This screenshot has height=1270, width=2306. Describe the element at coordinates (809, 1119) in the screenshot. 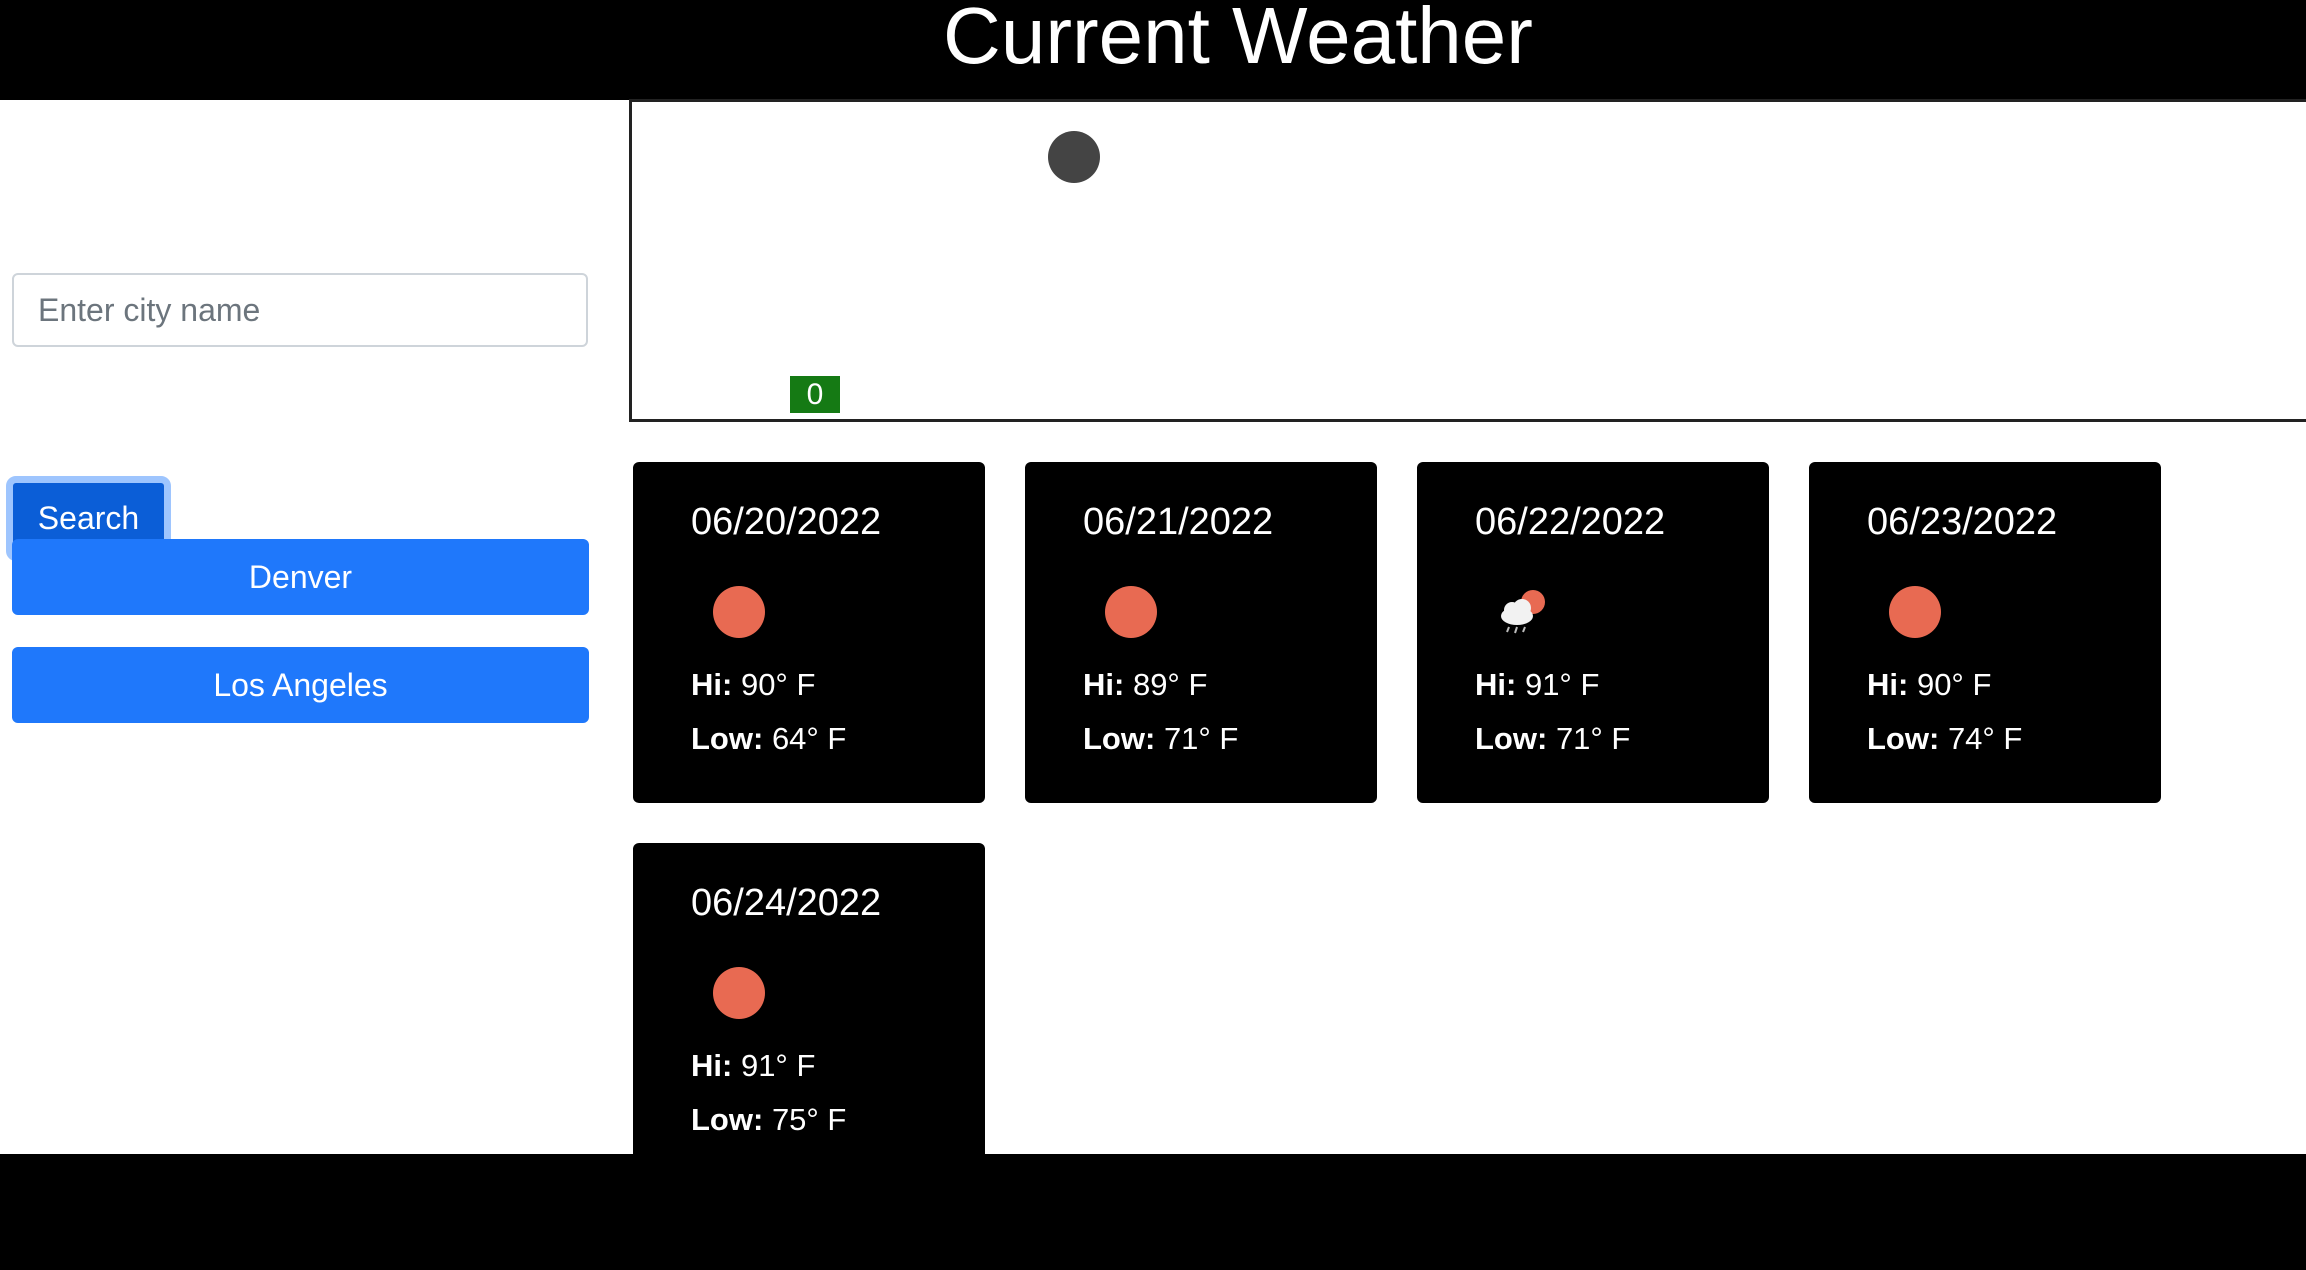

I see `low-value: 75° F` at that location.